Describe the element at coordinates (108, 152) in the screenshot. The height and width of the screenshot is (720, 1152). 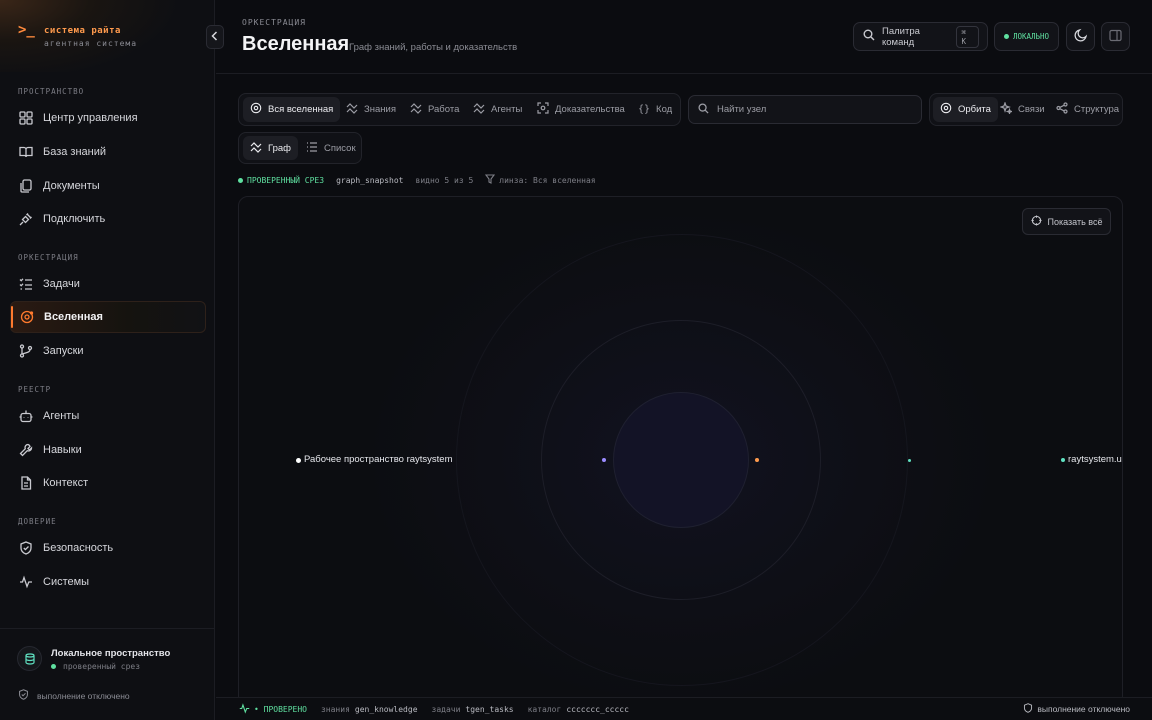
I see `sidebar-item-knowledge-base: База знаний` at that location.